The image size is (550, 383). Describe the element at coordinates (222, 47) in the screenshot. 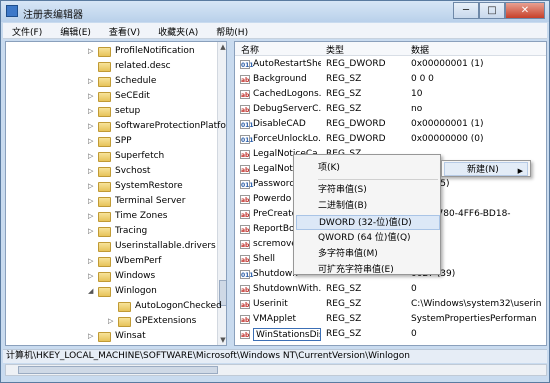

I see `scroll-up-icon: ▲` at that location.